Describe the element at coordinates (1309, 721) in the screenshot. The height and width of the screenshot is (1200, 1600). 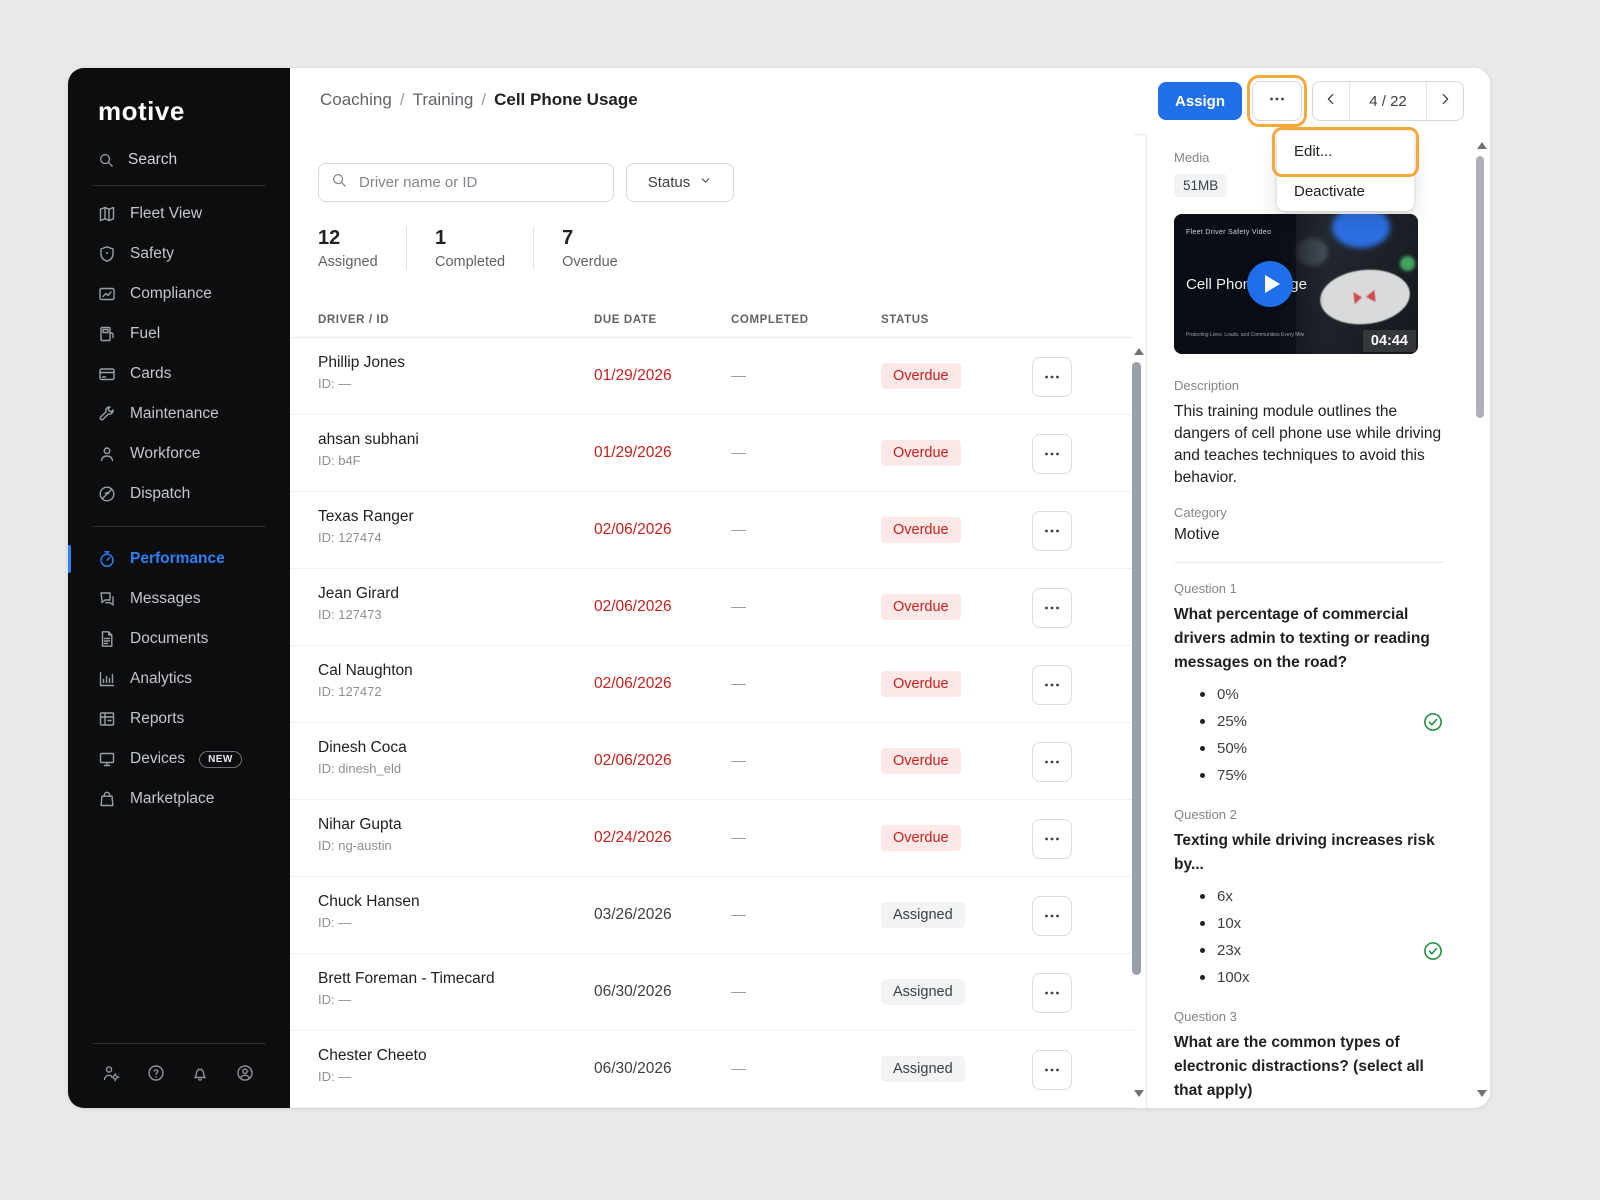
I see `answer-option: 25%` at that location.